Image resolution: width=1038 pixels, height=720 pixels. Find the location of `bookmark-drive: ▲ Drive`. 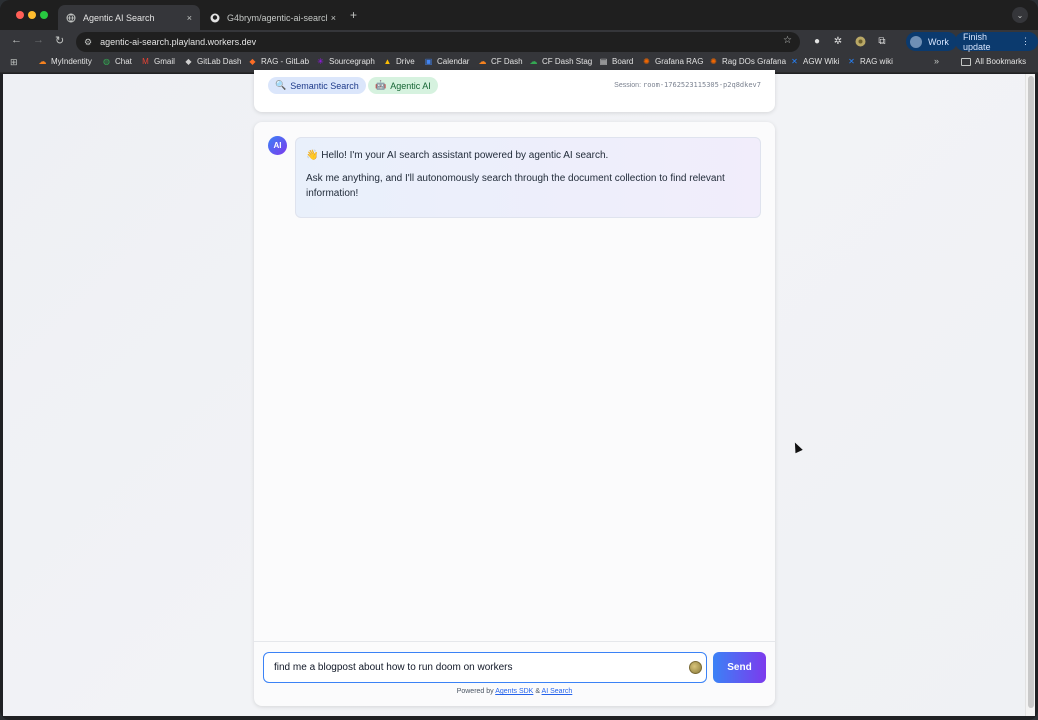

bookmark-drive: ▲ Drive is located at coordinates (399, 61).